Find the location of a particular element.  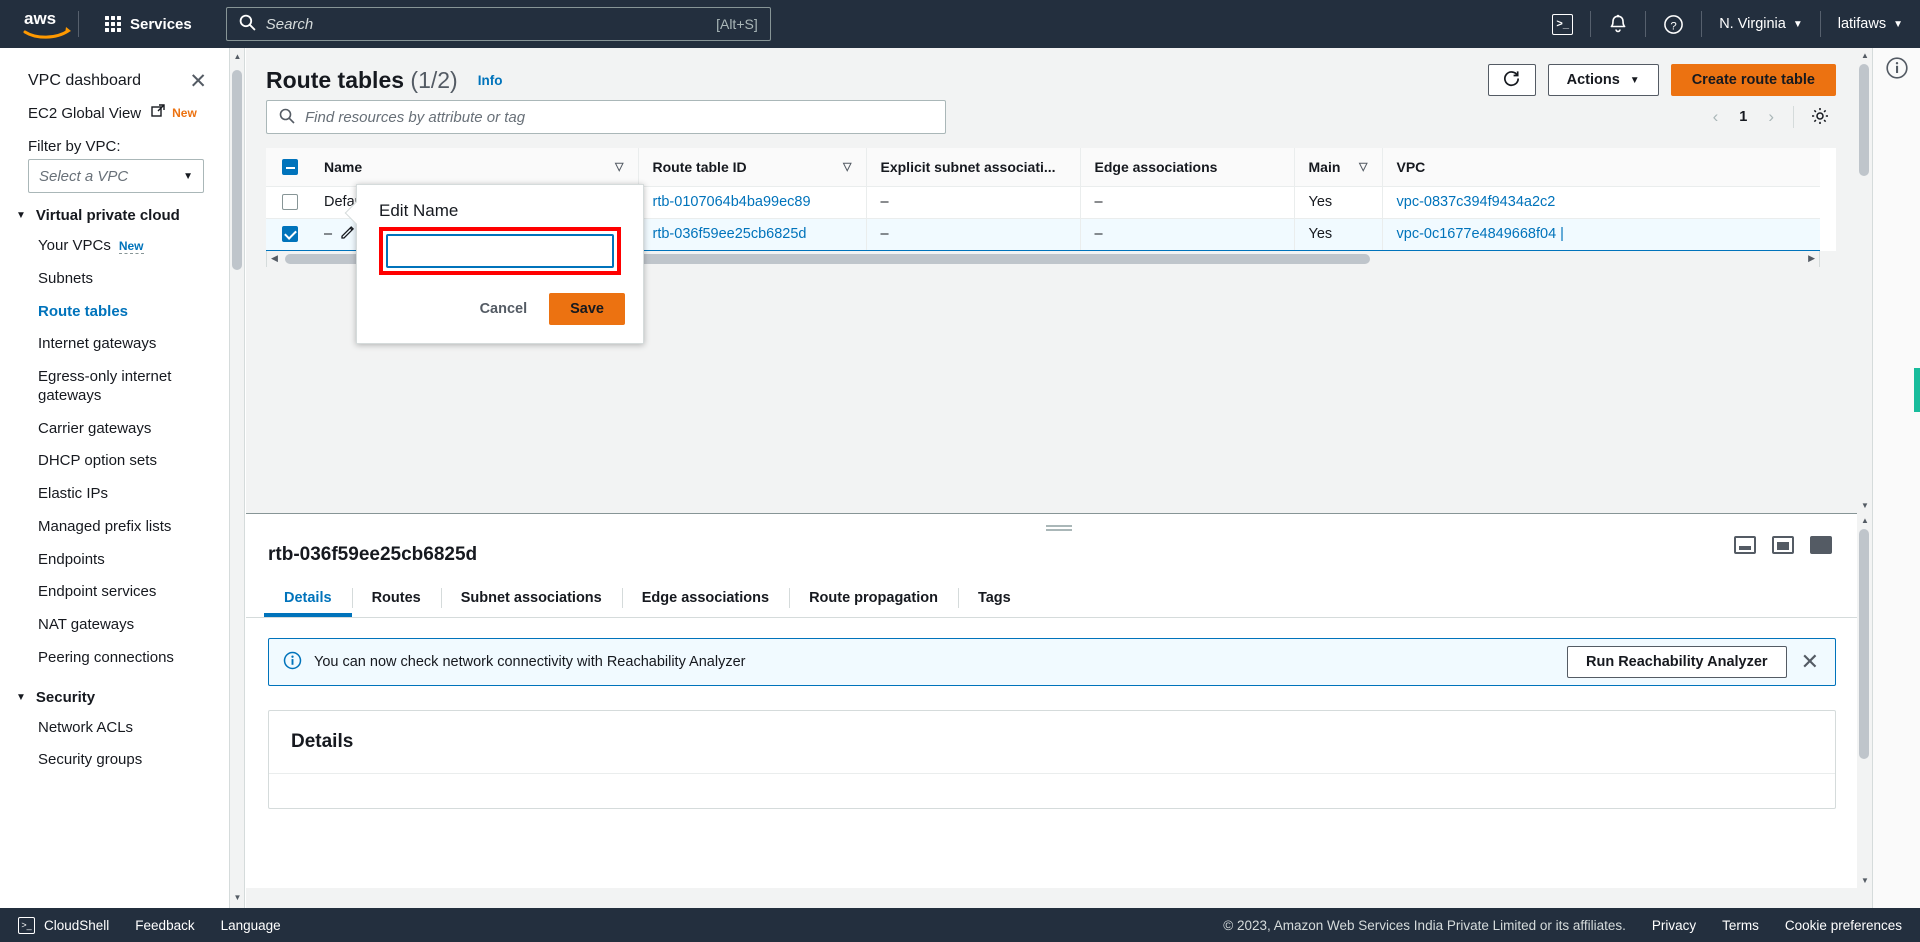

sidebar-item-dhcp-option-sets: DHCP option sets is located at coordinates (114, 461).